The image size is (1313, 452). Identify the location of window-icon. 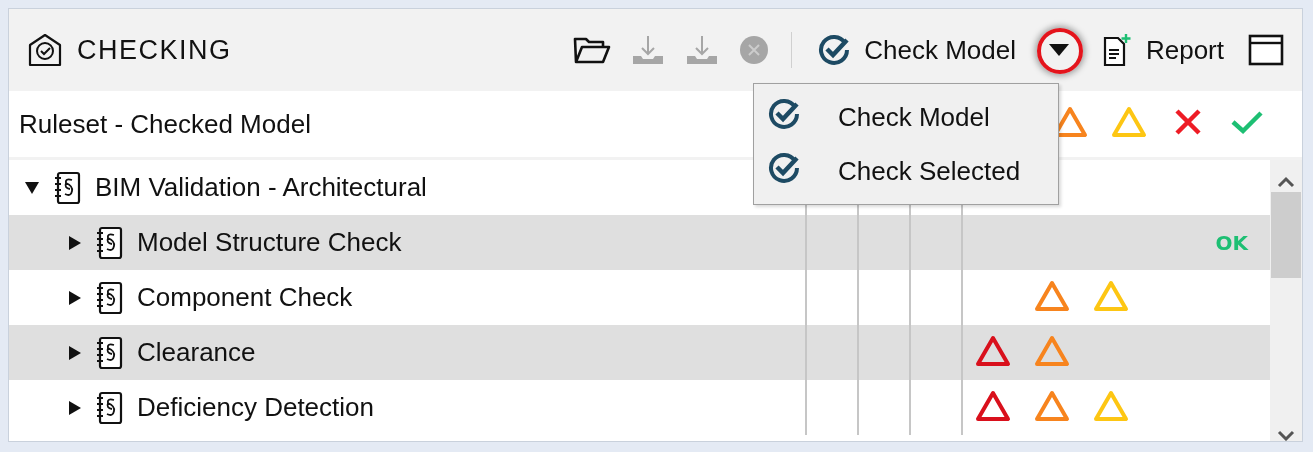
(1266, 50).